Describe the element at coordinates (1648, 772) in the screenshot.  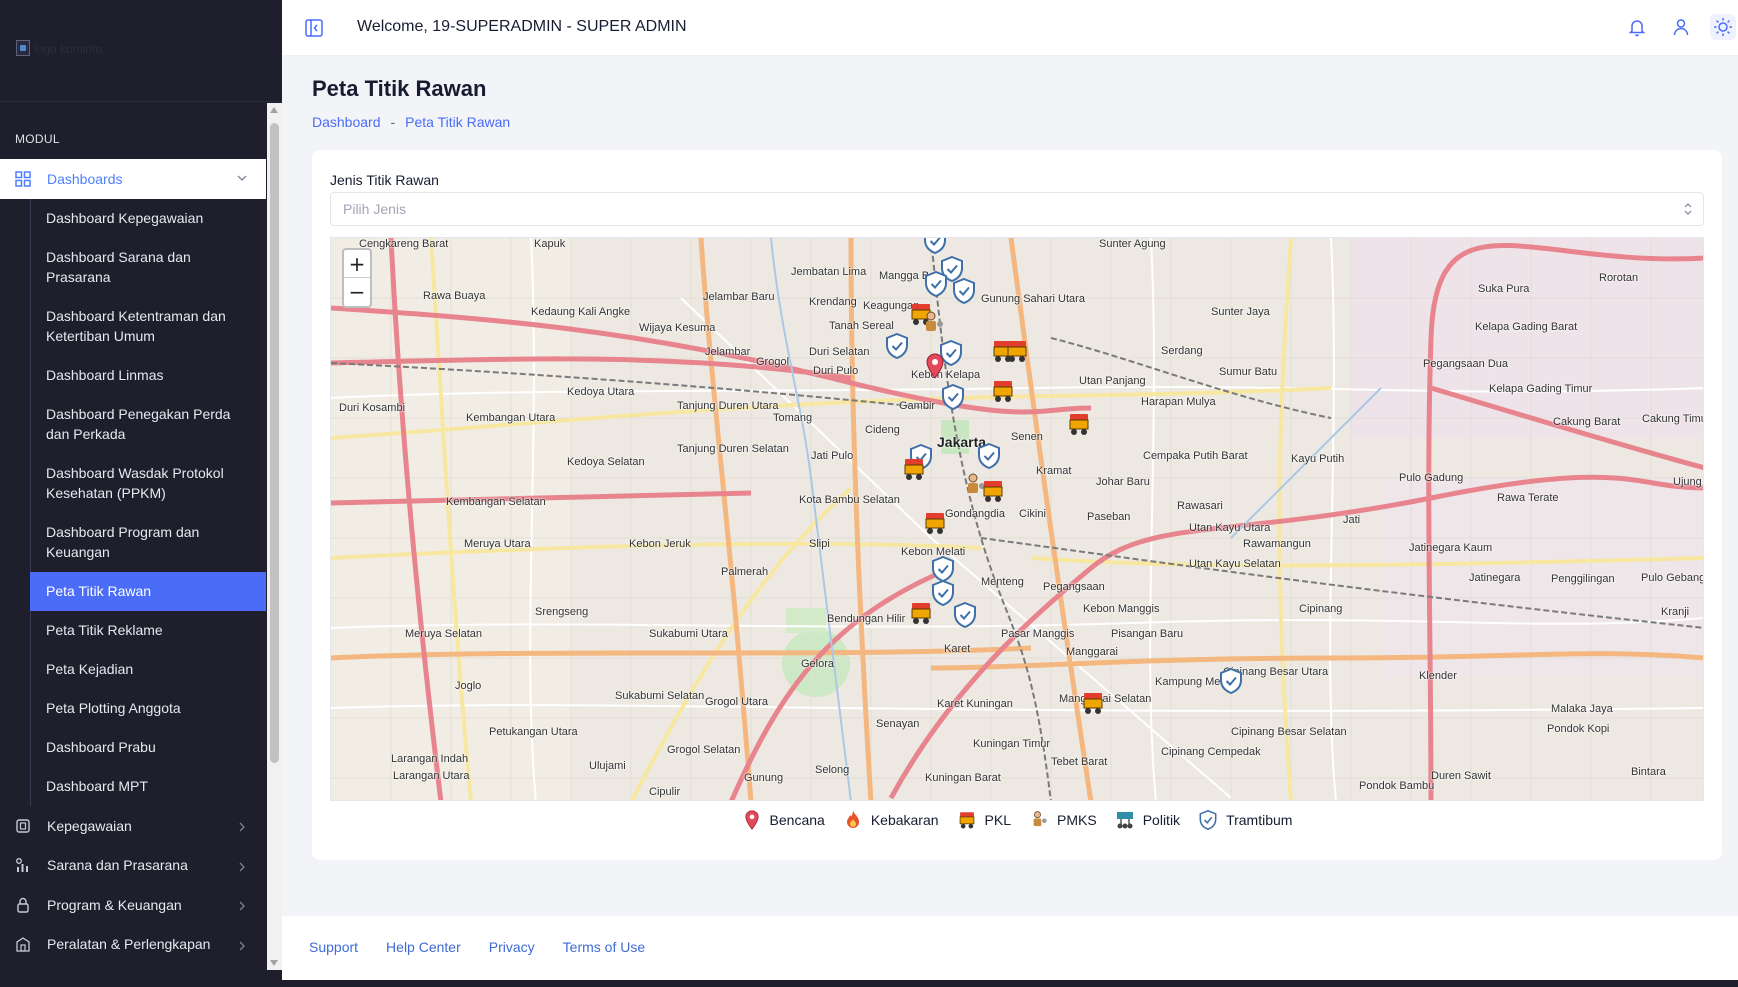
I see `map-label: Bintara` at that location.